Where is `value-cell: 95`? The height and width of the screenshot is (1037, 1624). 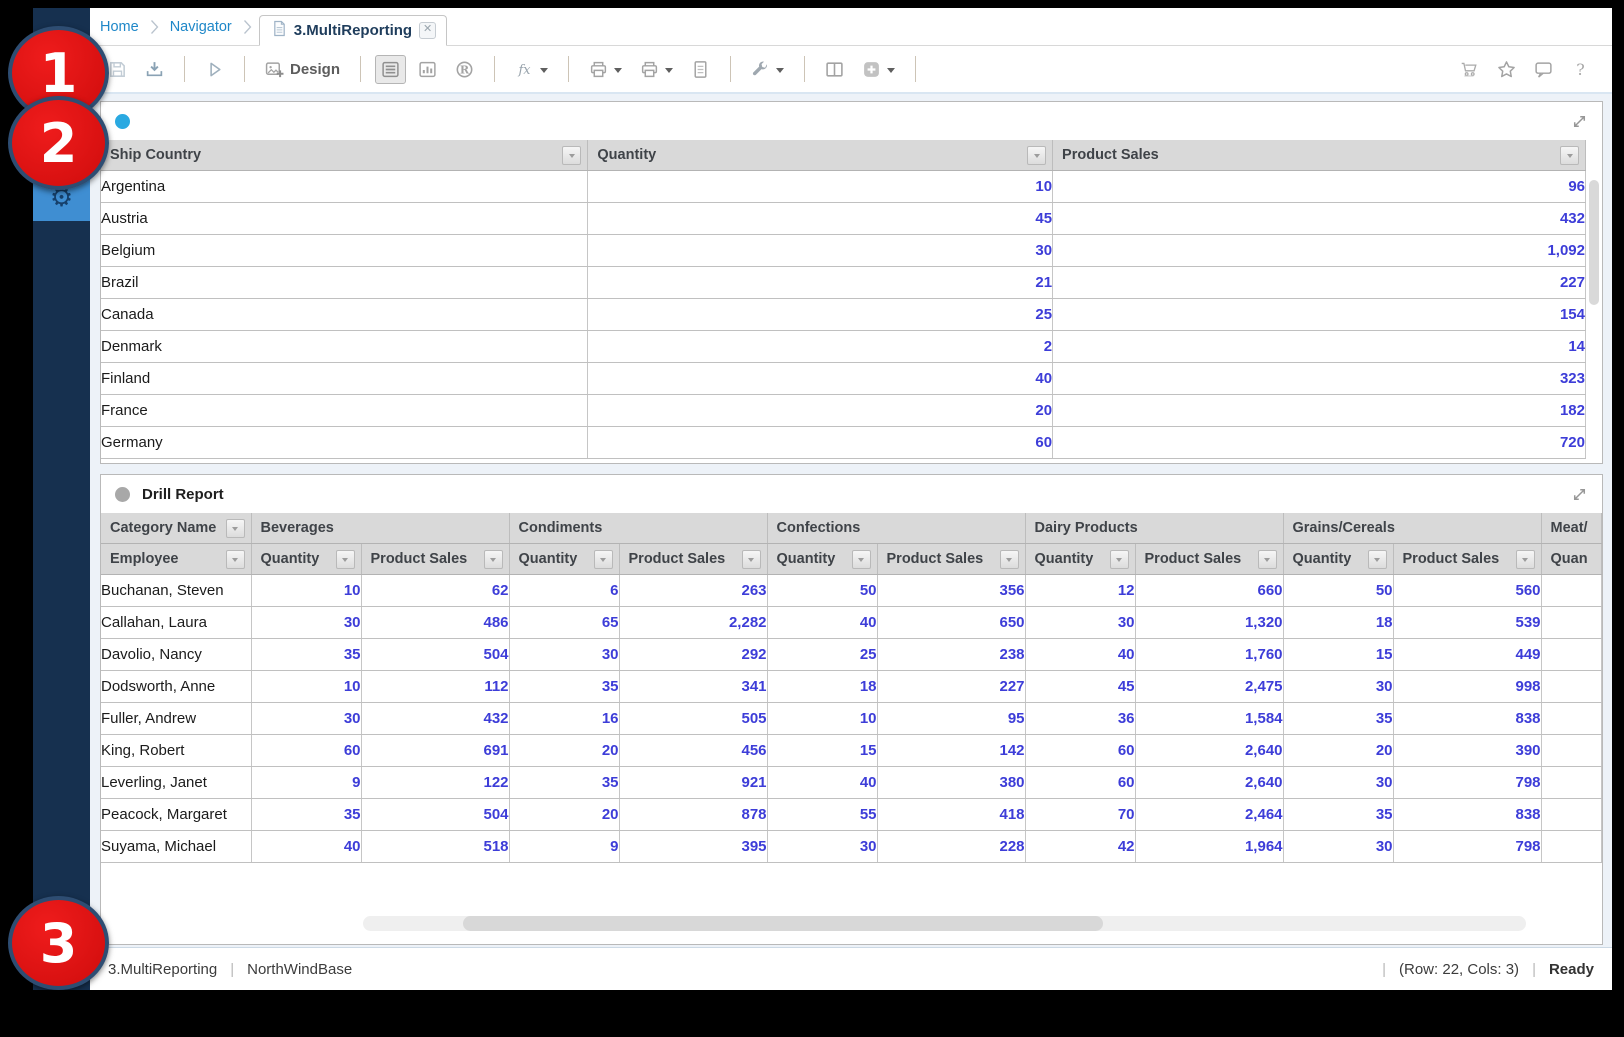
value-cell: 95 is located at coordinates (951, 718).